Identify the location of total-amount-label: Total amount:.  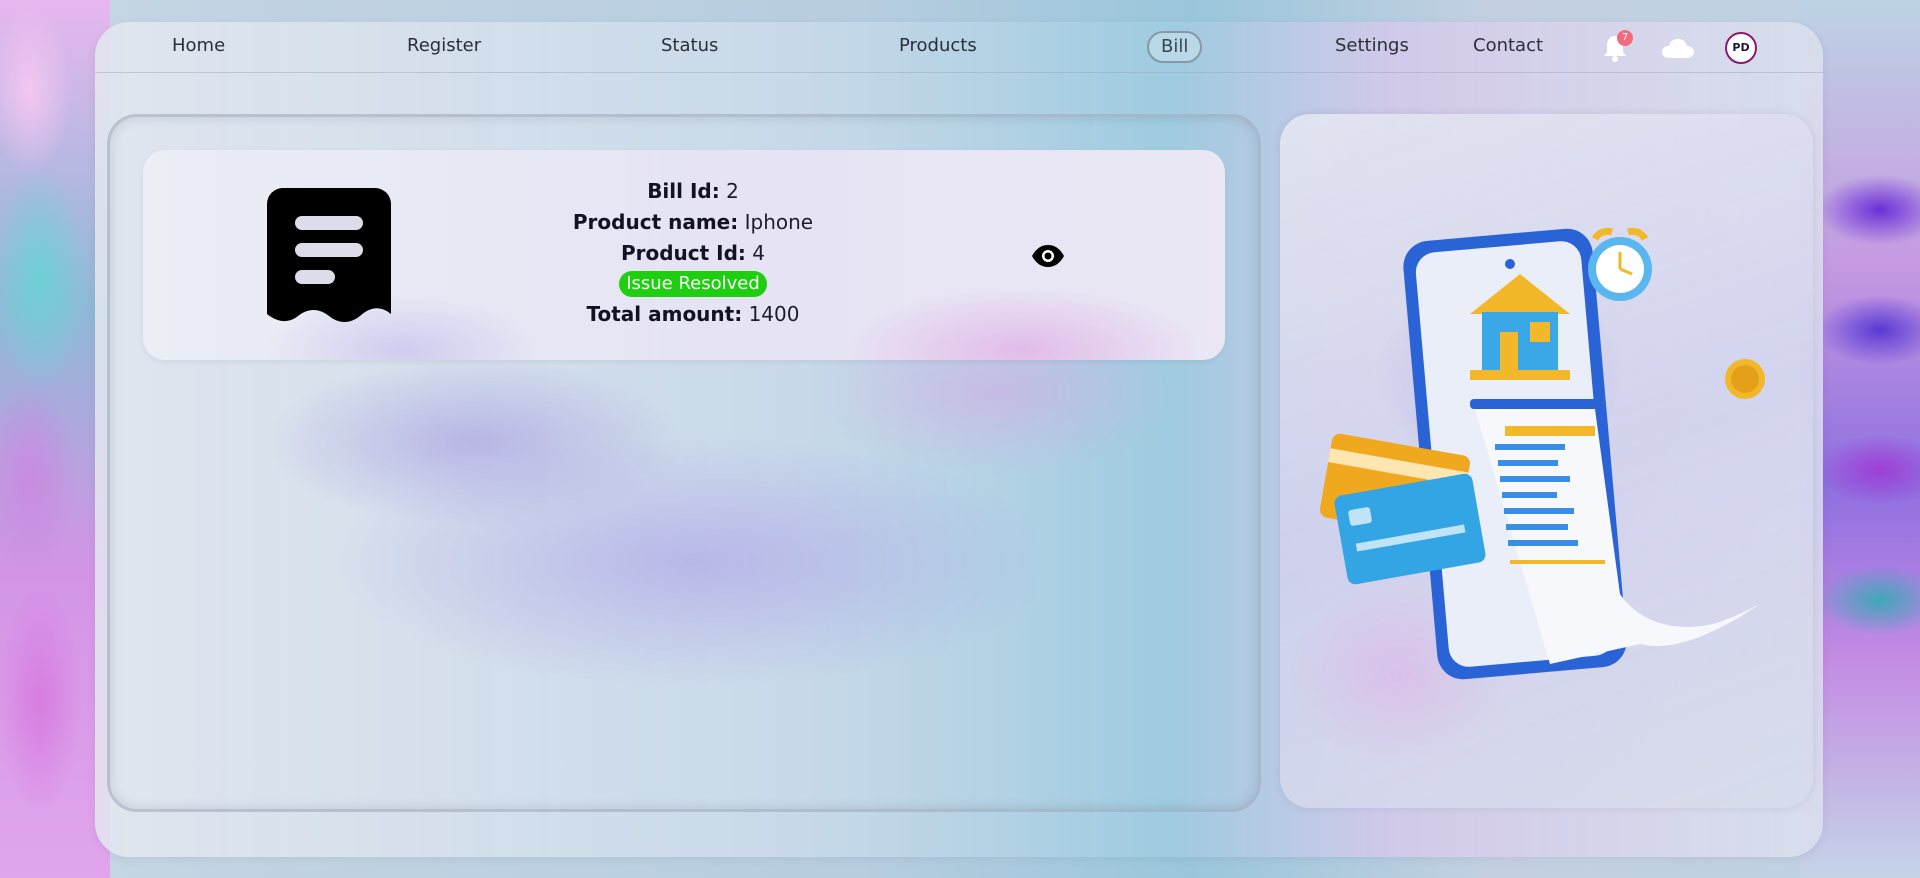
(664, 314).